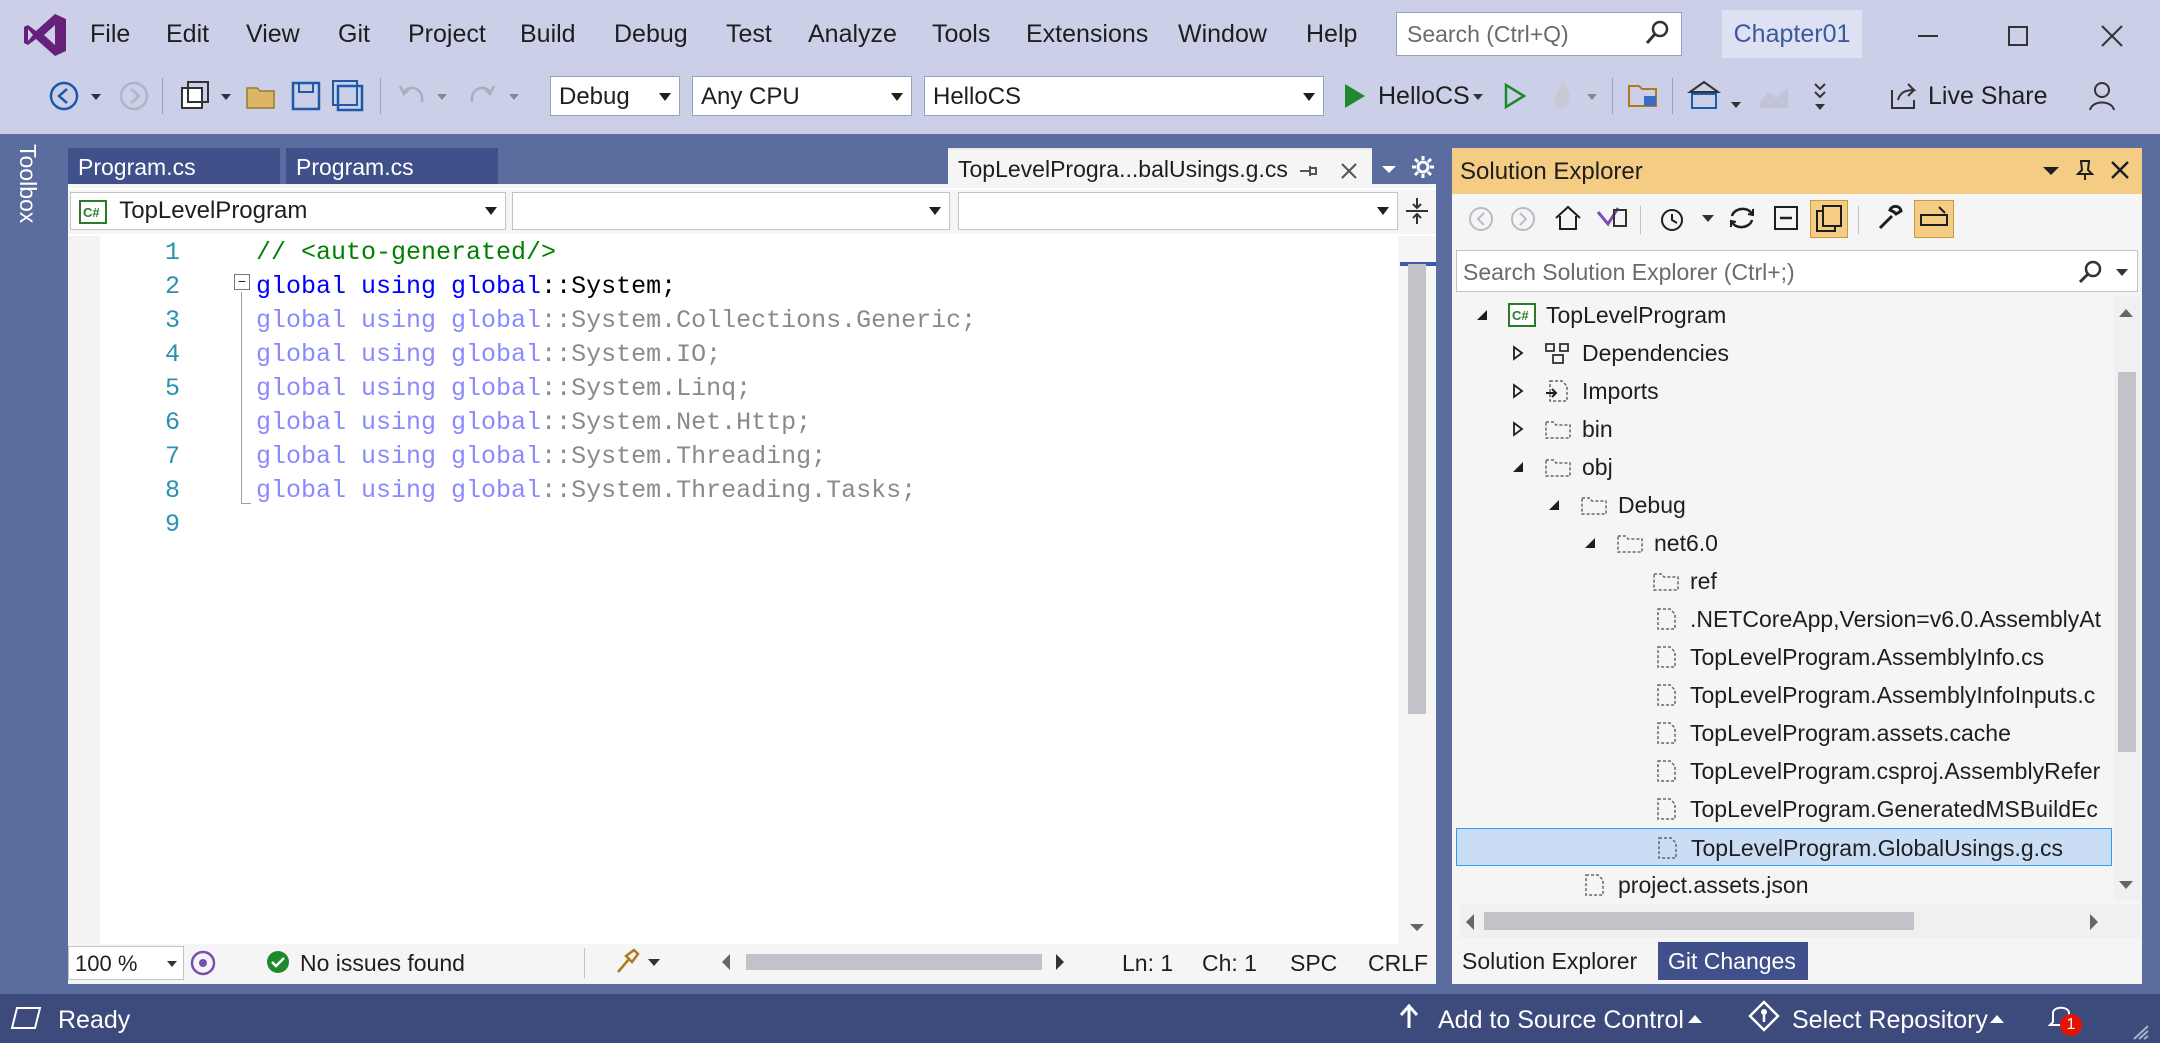  I want to click on tree-item: TopLevelProgram.AssemblyInfo.cs, so click(1784, 657).